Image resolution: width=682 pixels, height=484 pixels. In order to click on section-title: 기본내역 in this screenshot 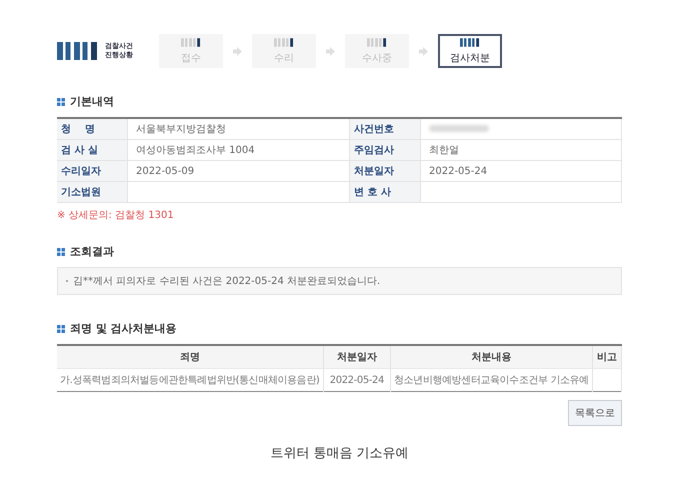, I will do `click(92, 101)`.